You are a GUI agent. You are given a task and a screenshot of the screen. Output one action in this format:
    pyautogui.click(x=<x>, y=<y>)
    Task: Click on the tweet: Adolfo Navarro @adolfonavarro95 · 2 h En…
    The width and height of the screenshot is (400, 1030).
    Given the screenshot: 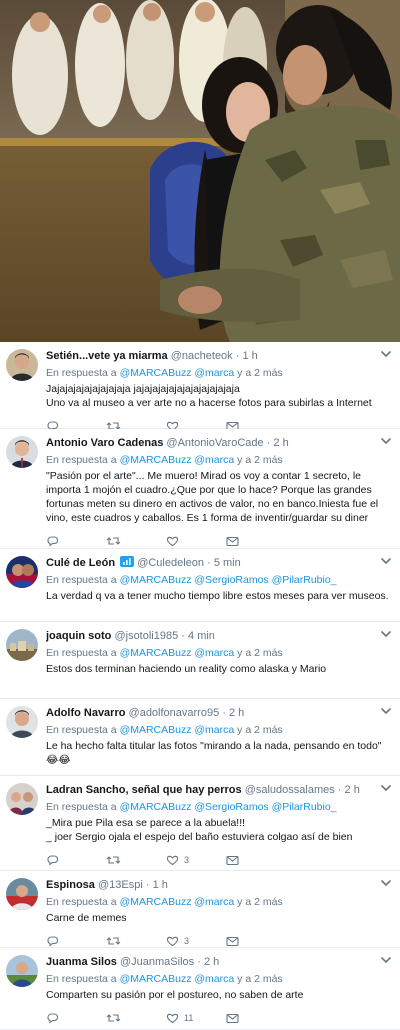 What is the action you would take?
    pyautogui.click(x=200, y=744)
    